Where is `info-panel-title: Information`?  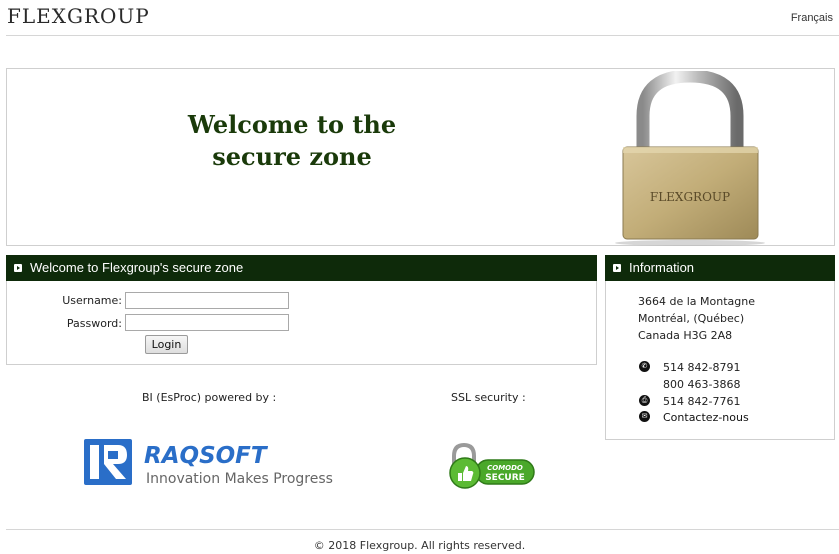
info-panel-title: Information is located at coordinates (662, 267).